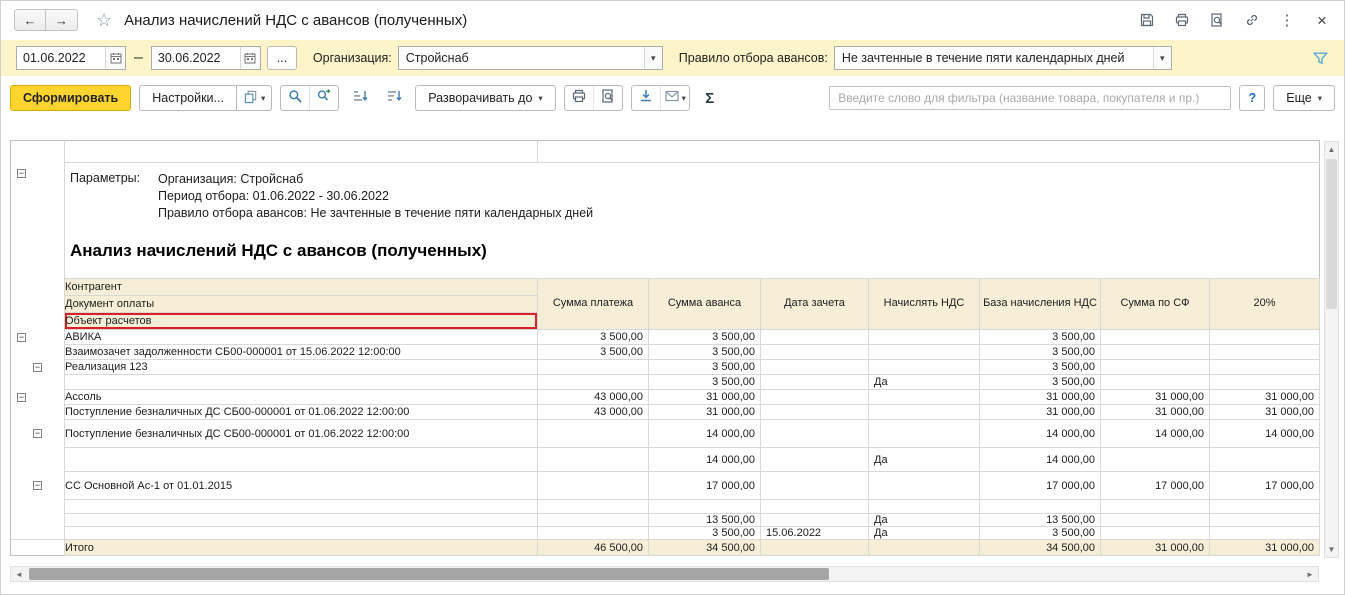 The width and height of the screenshot is (1345, 595). Describe the element at coordinates (704, 304) in the screenshot. I see `header-advance-sum: Сумма аванса` at that location.